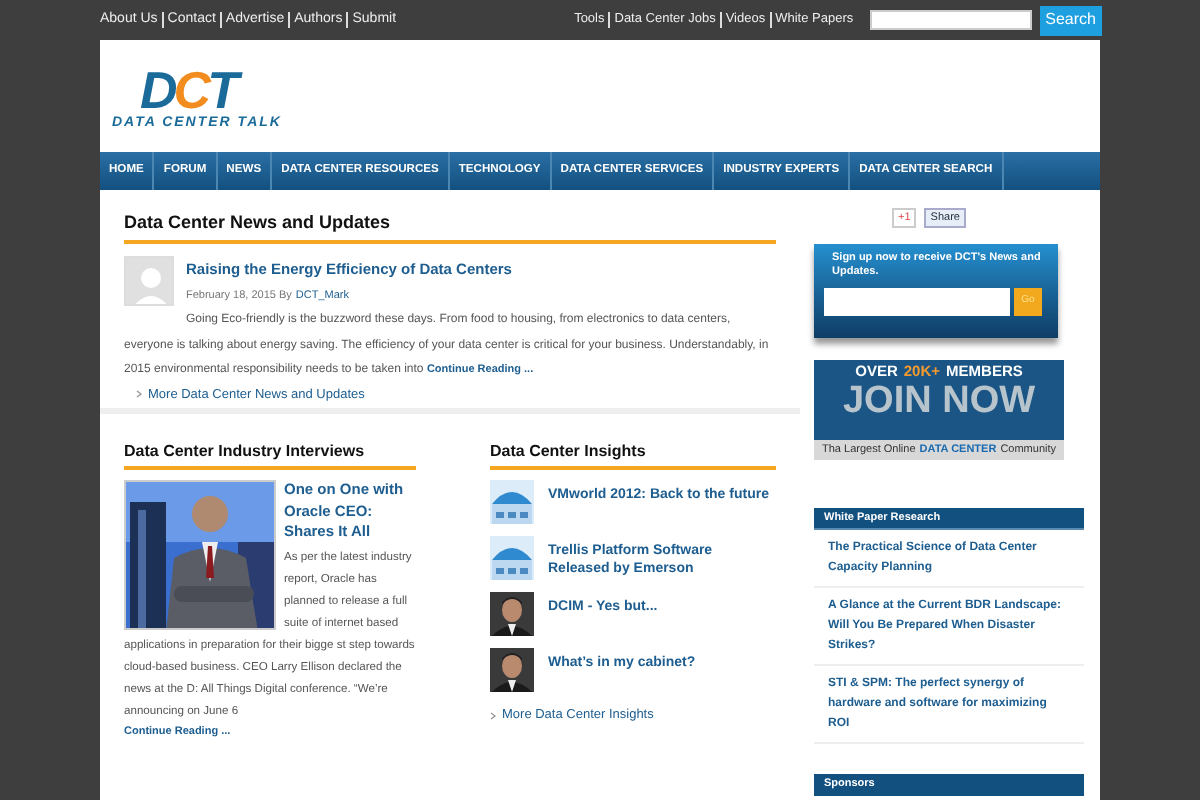  Describe the element at coordinates (939, 401) in the screenshot. I see `banner-headline: JOIN NOW` at that location.